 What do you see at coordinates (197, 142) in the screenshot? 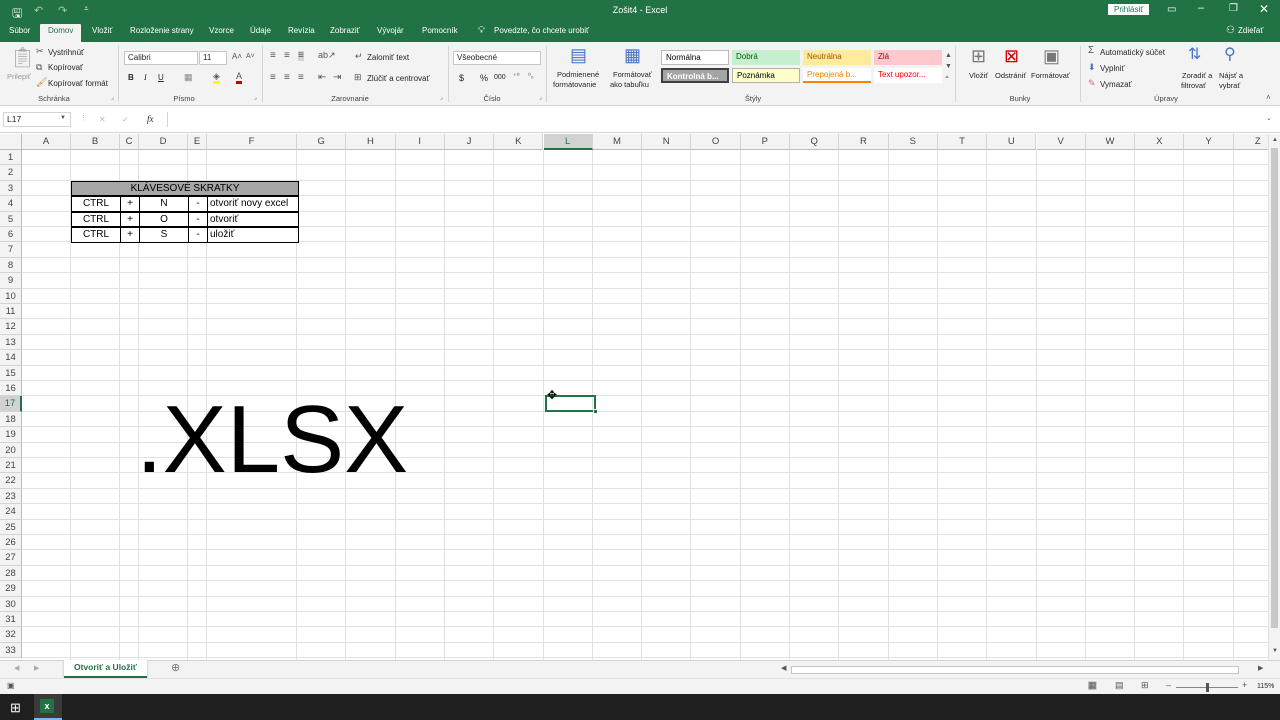
I see `column-header-e: E` at bounding box center [197, 142].